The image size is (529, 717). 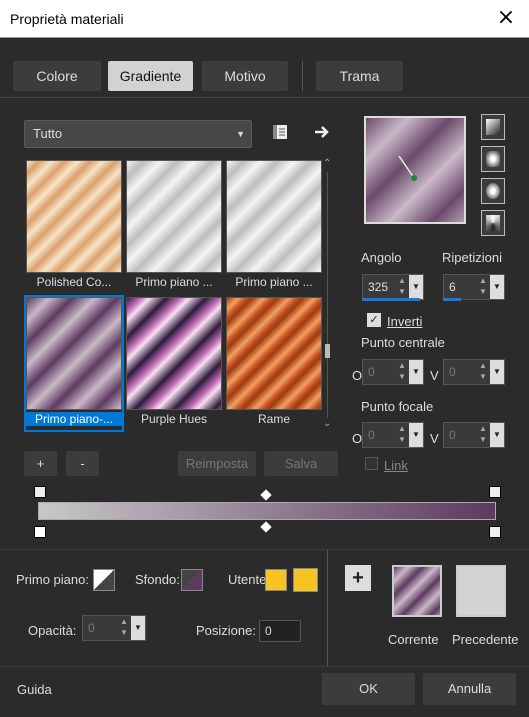 What do you see at coordinates (415, 170) in the screenshot?
I see `gradient-preview` at bounding box center [415, 170].